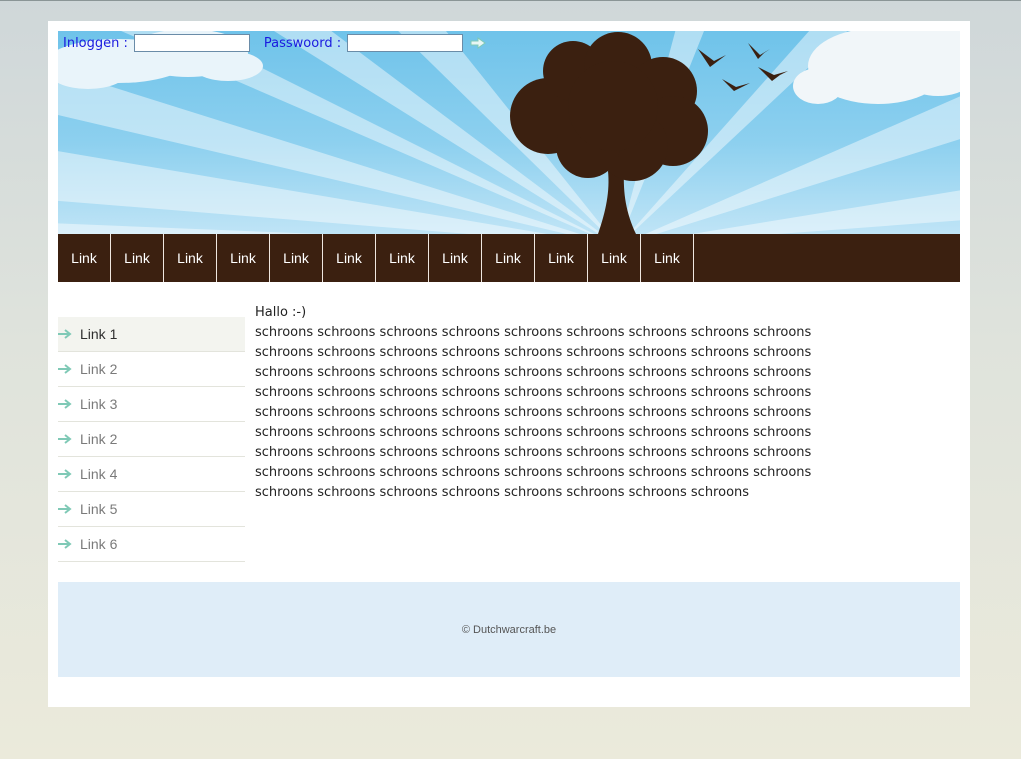 The height and width of the screenshot is (759, 1021). I want to click on sidebar-item-link-2: Link 2, so click(151, 369).